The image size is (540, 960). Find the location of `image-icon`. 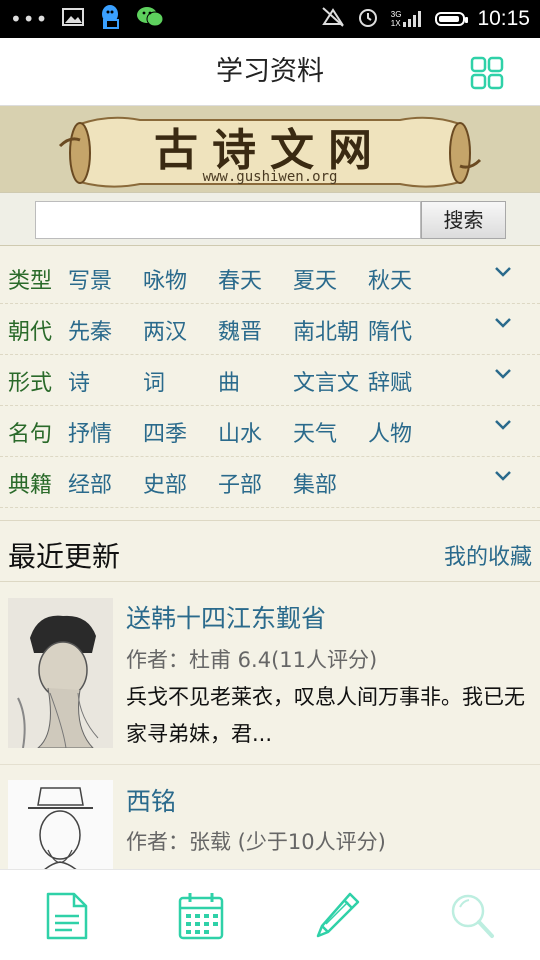

image-icon is located at coordinates (73, 19).